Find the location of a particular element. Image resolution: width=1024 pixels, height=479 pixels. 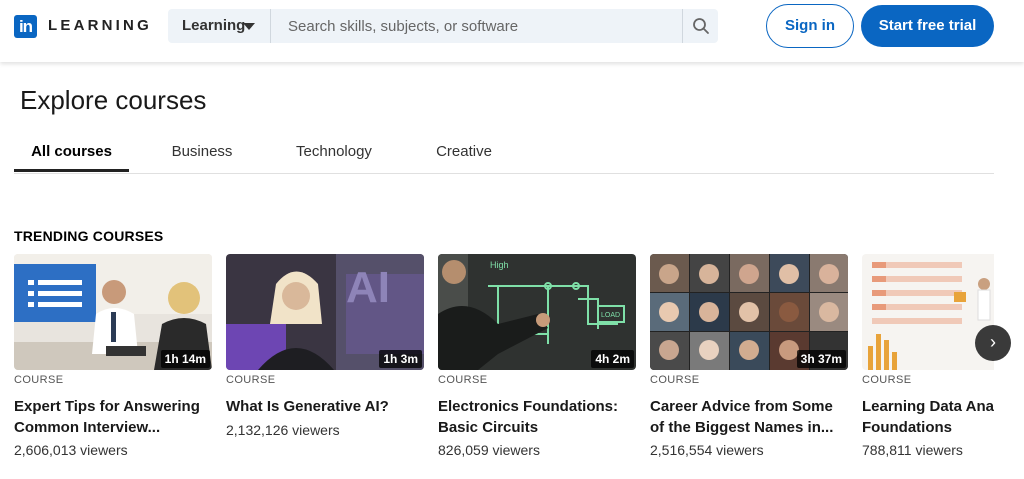

search-category-label: Learning is located at coordinates (214, 25).